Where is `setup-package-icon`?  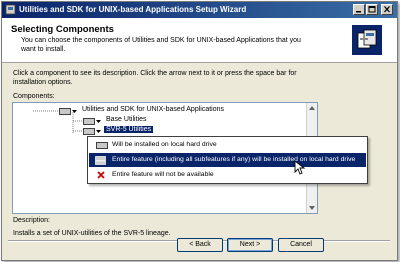
setup-package-icon is located at coordinates (367, 40).